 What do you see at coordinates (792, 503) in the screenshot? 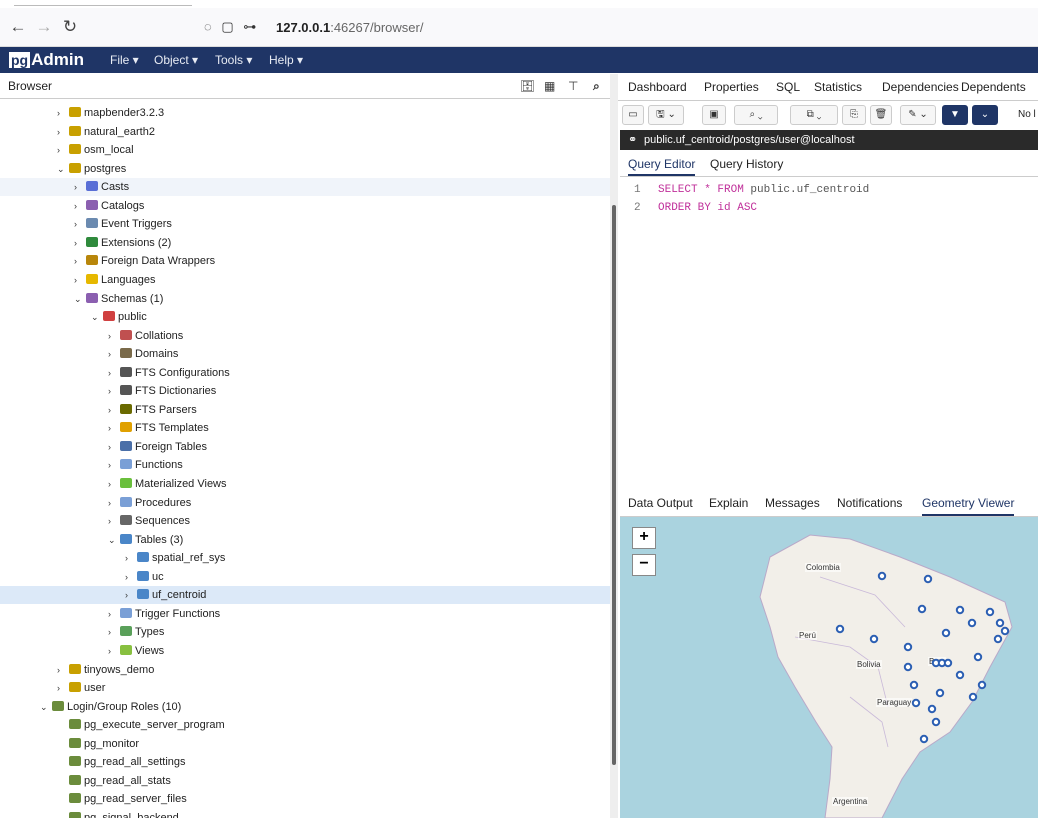
I see `tab-messages: Messages` at bounding box center [792, 503].